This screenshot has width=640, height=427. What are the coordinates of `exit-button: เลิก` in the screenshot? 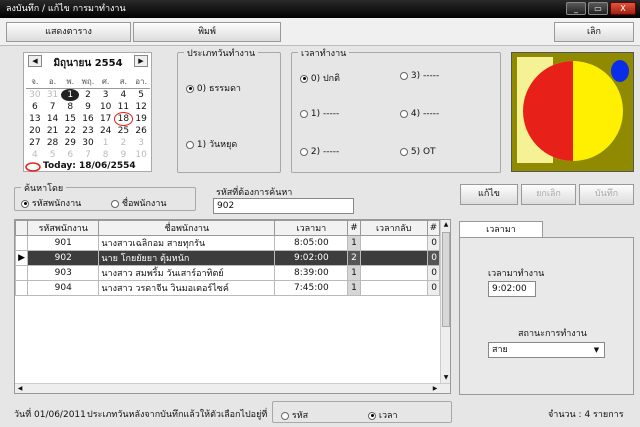 It's located at (594, 32).